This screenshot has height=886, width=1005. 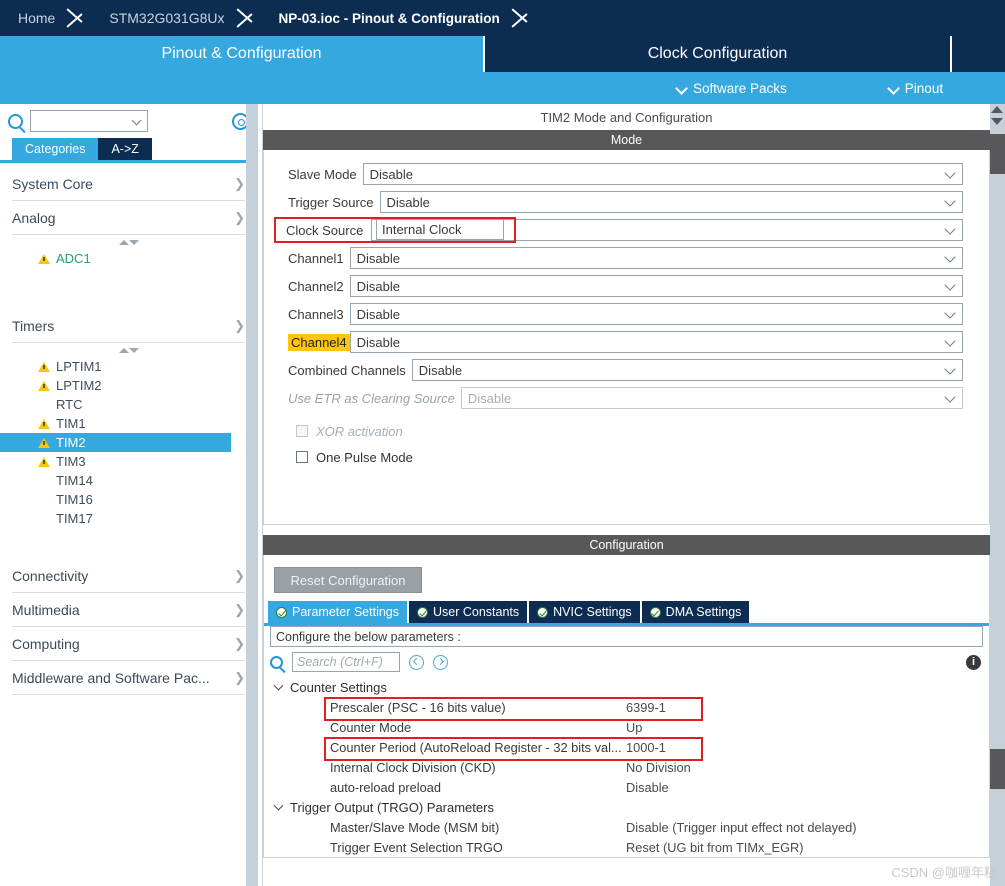 What do you see at coordinates (626, 687) in the screenshot?
I see `param-group-counter-settings: Counter Settings` at bounding box center [626, 687].